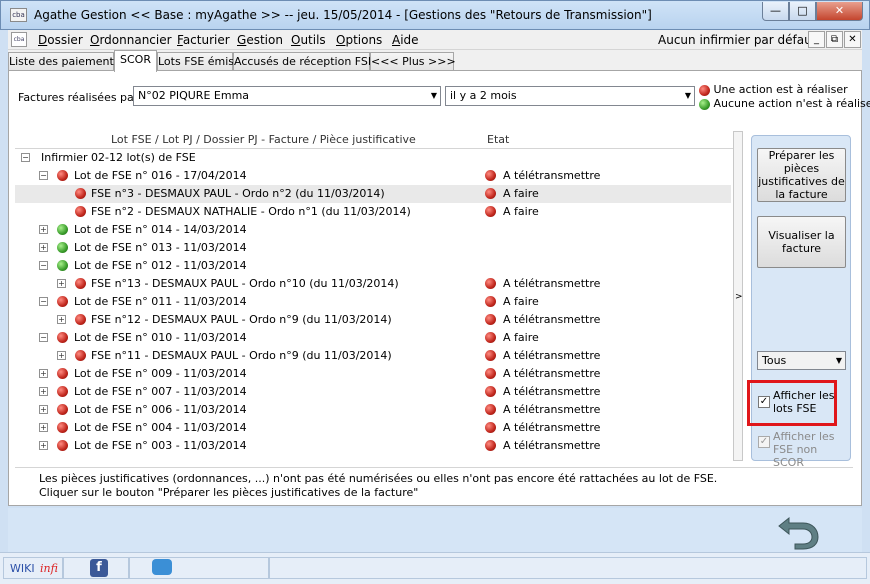  What do you see at coordinates (304, 61) in the screenshot?
I see `tab-accuses-reception: Accusés de réception FSE` at bounding box center [304, 61].